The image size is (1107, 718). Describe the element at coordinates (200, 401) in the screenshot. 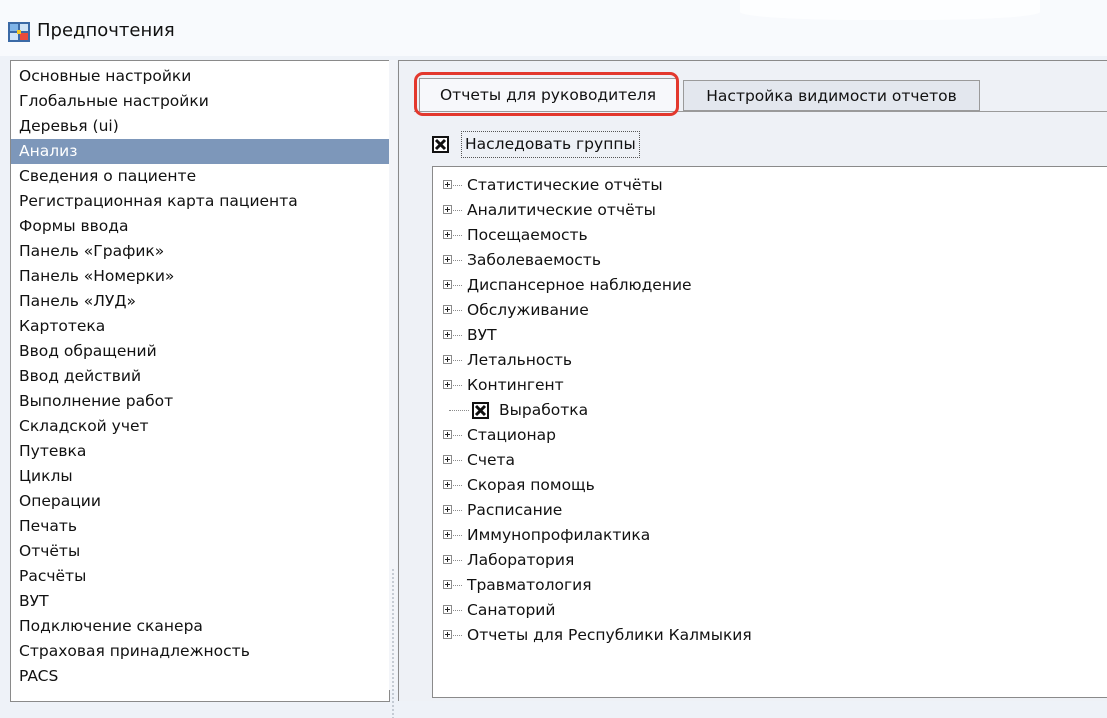

I see `sidebar-item-work-execution: Выполнение работ` at that location.